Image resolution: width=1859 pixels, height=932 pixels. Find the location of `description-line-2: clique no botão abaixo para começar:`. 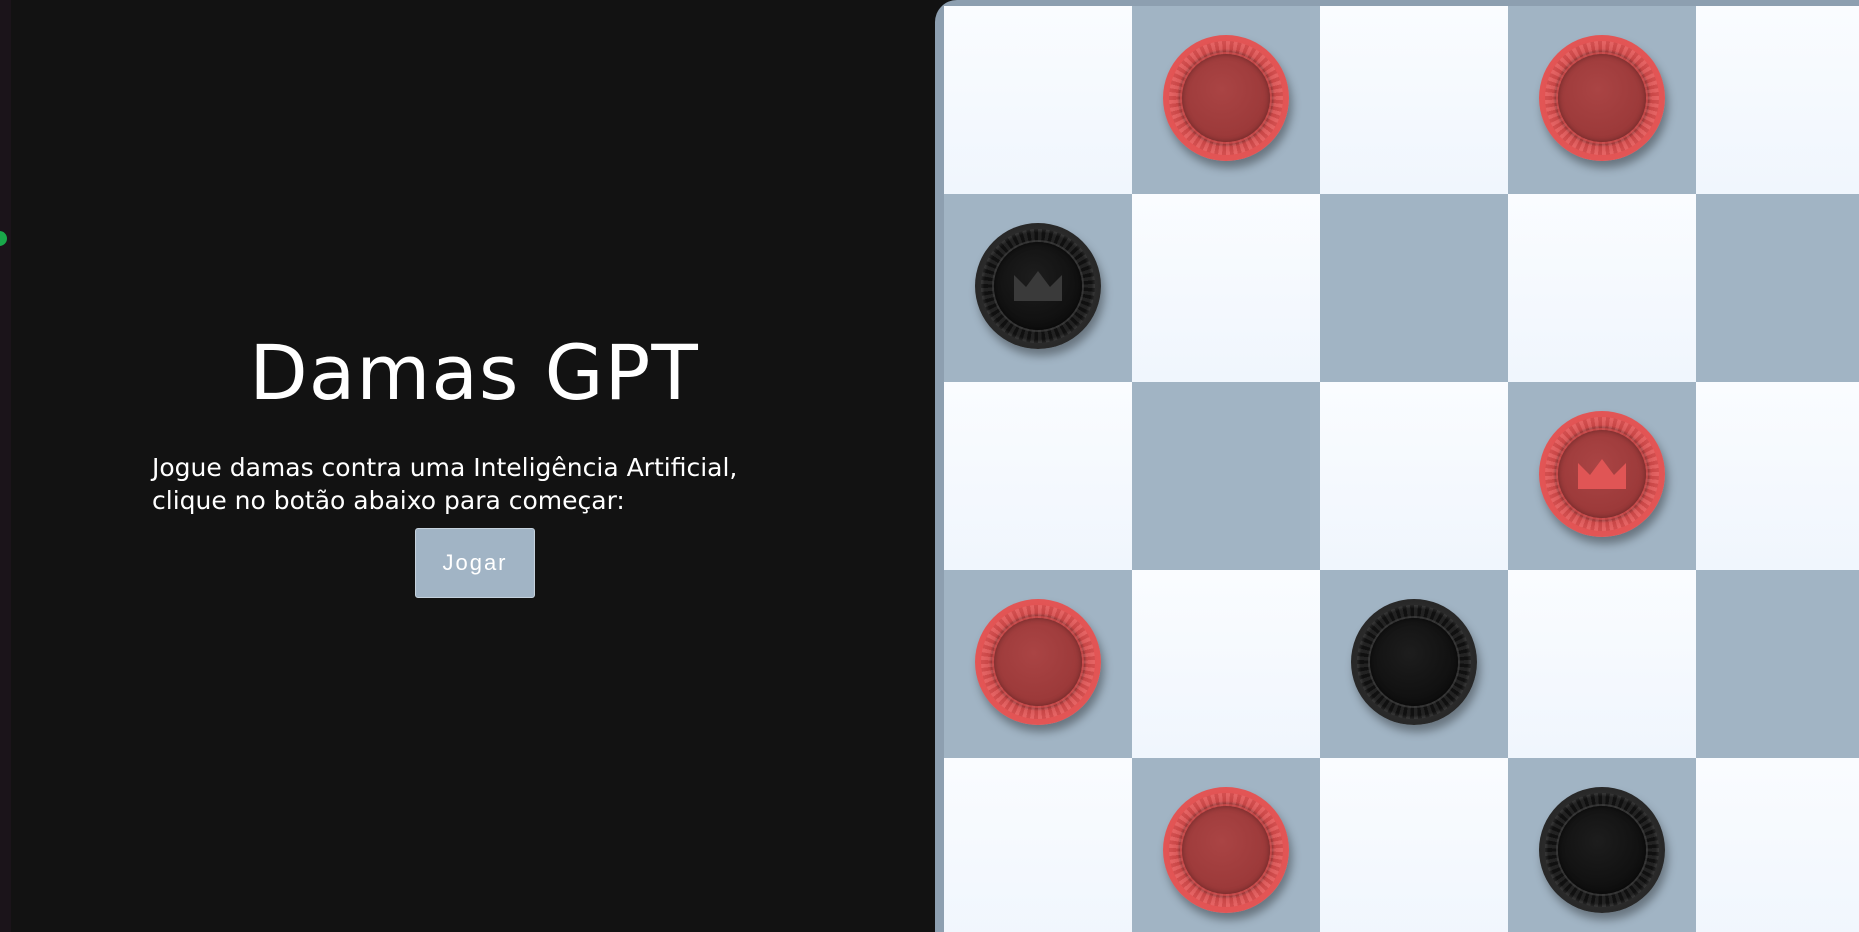

description-line-2: clique no botão abaixo para começar: is located at coordinates (388, 500).